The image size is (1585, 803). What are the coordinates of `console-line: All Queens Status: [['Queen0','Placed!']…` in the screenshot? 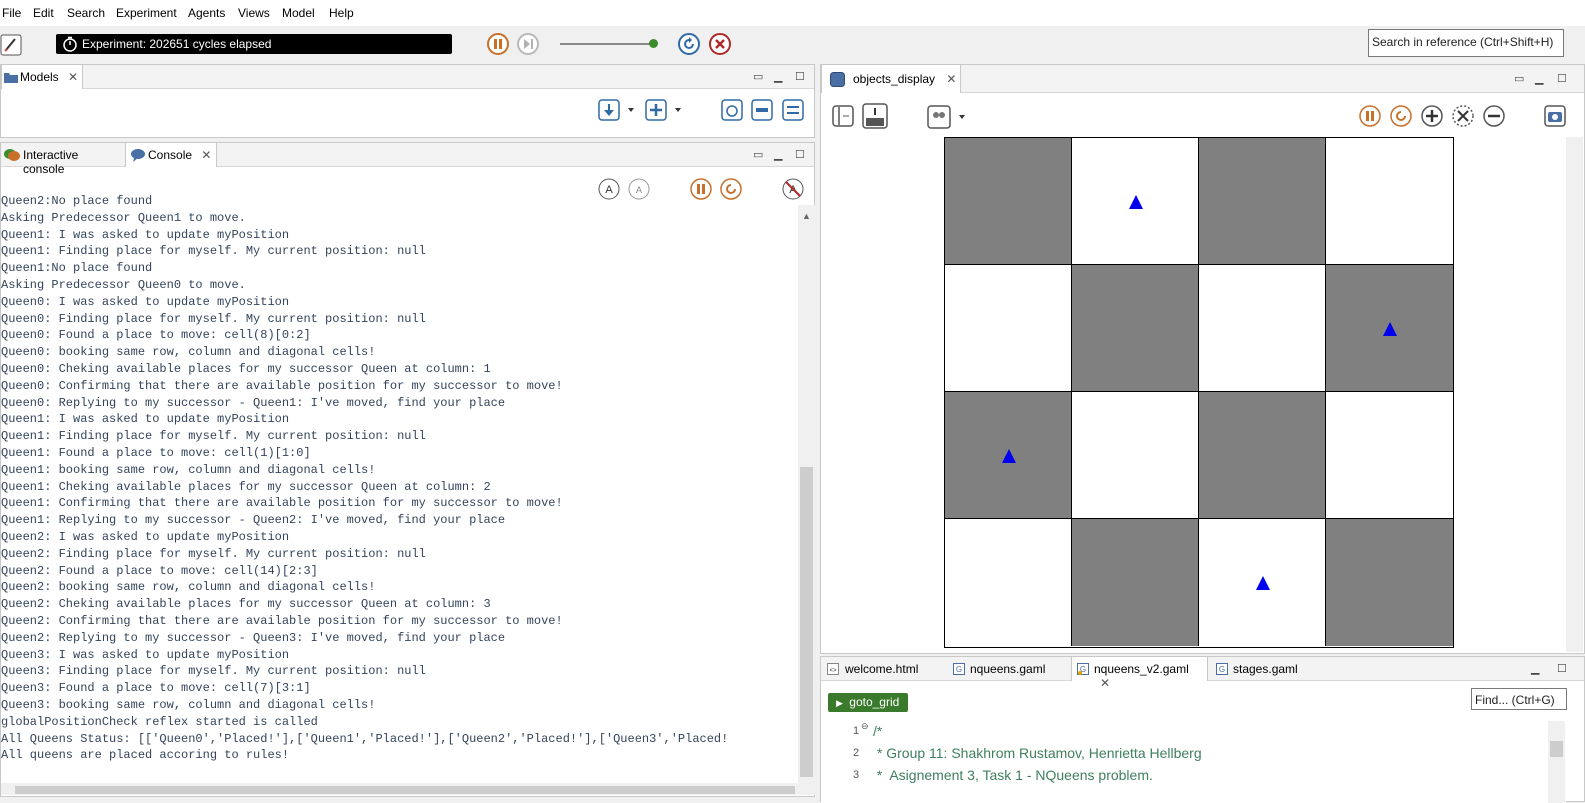 It's located at (365, 738).